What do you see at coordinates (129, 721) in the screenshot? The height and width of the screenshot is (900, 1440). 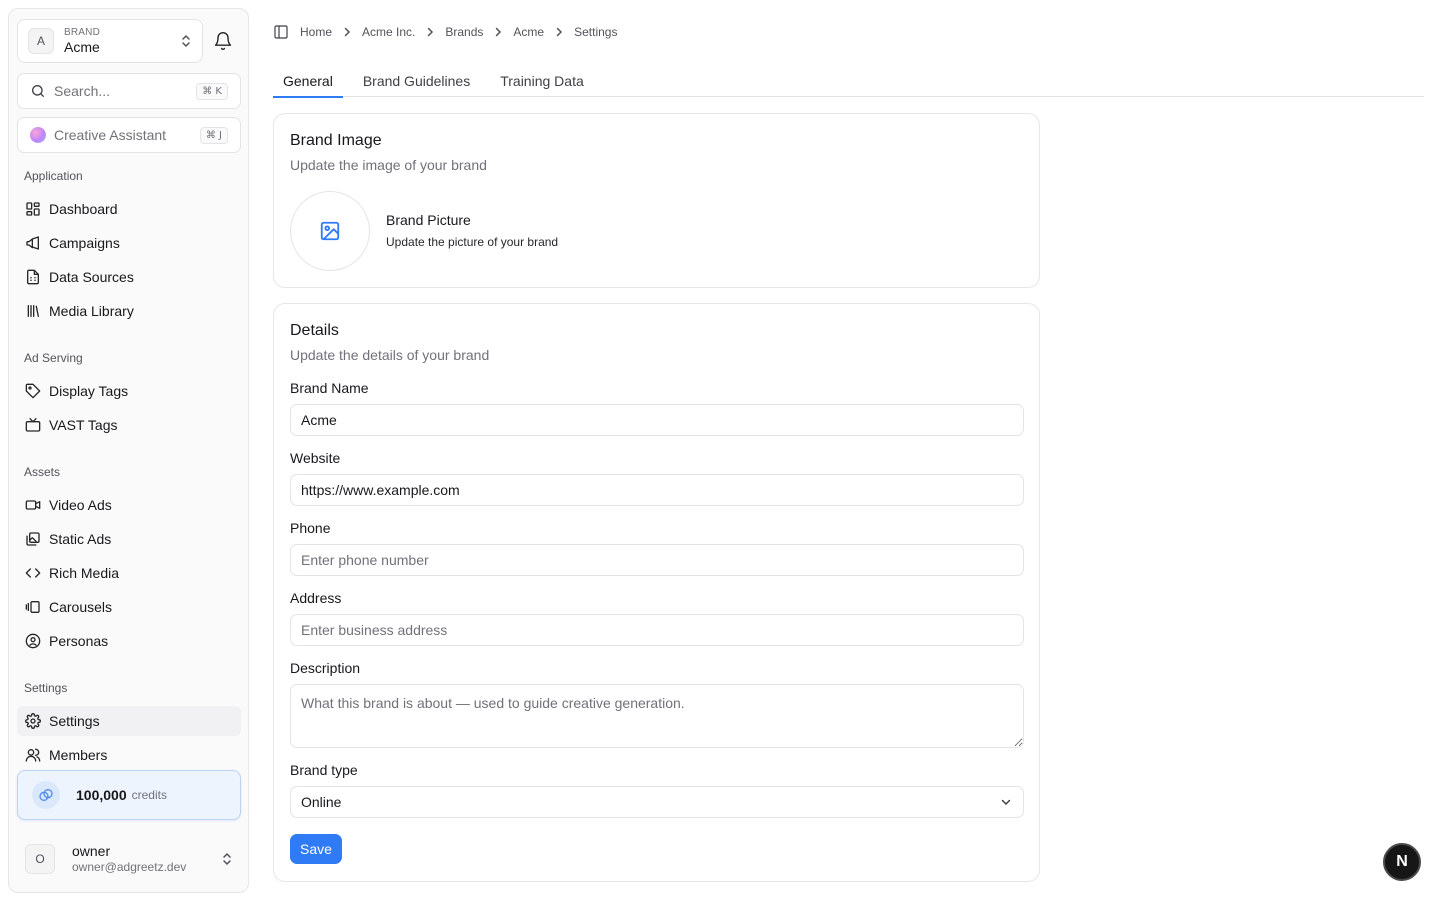 I see `sidebar-item-settings: Settings` at bounding box center [129, 721].